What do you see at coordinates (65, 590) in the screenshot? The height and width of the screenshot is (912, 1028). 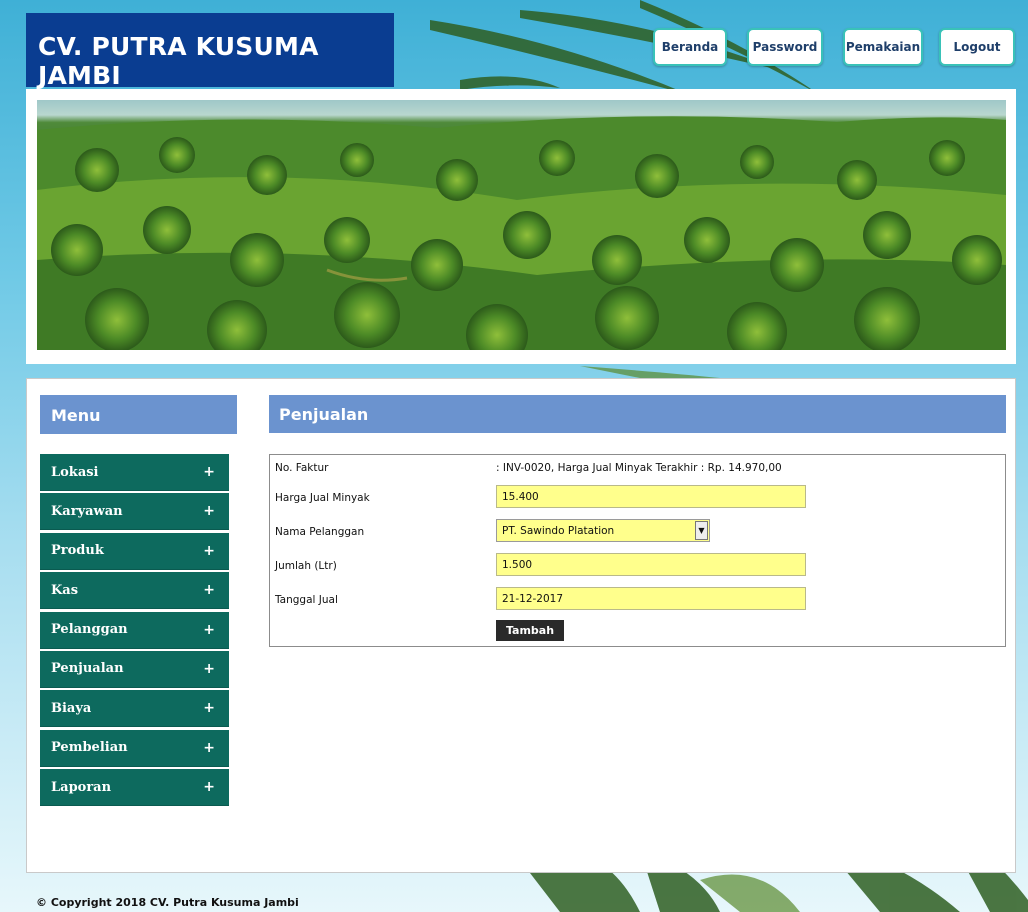 I see `sidebar-item-label: Kas` at bounding box center [65, 590].